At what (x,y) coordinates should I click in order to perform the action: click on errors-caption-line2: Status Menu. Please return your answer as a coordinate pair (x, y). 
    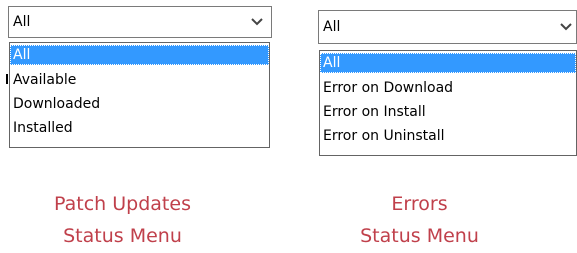
    Looking at the image, I should click on (419, 236).